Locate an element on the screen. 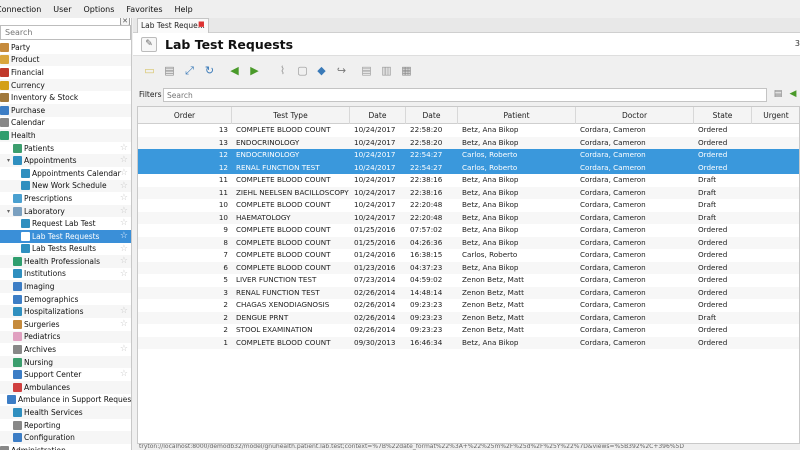  sidebar-item-ambulances: Ambulances is located at coordinates (65, 387).